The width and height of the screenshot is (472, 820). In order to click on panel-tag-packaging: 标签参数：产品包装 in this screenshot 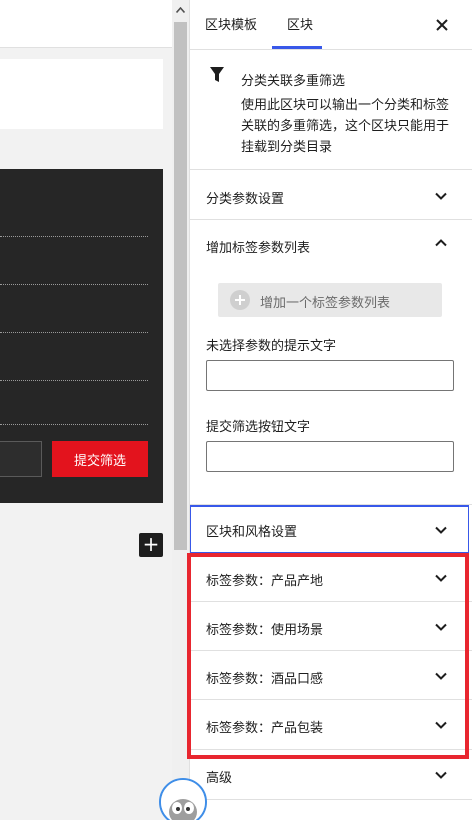, I will do `click(331, 725)`.